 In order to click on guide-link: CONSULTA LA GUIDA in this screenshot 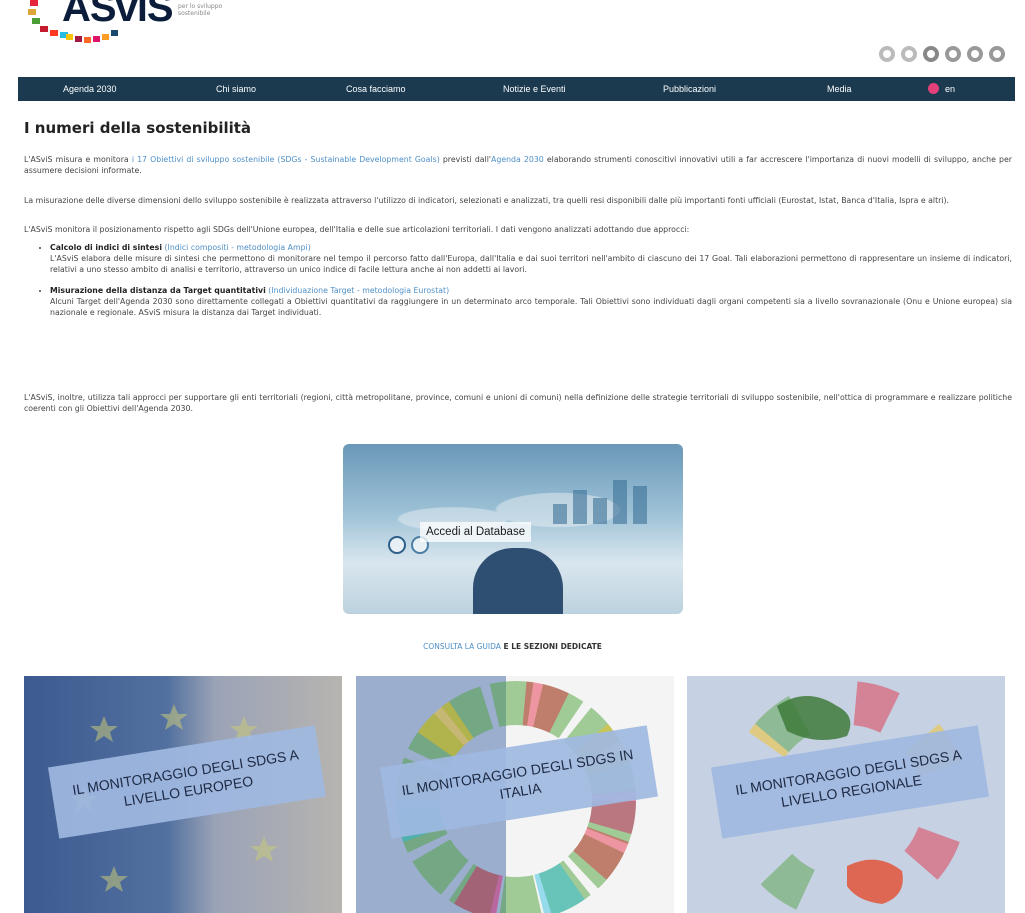, I will do `click(462, 646)`.